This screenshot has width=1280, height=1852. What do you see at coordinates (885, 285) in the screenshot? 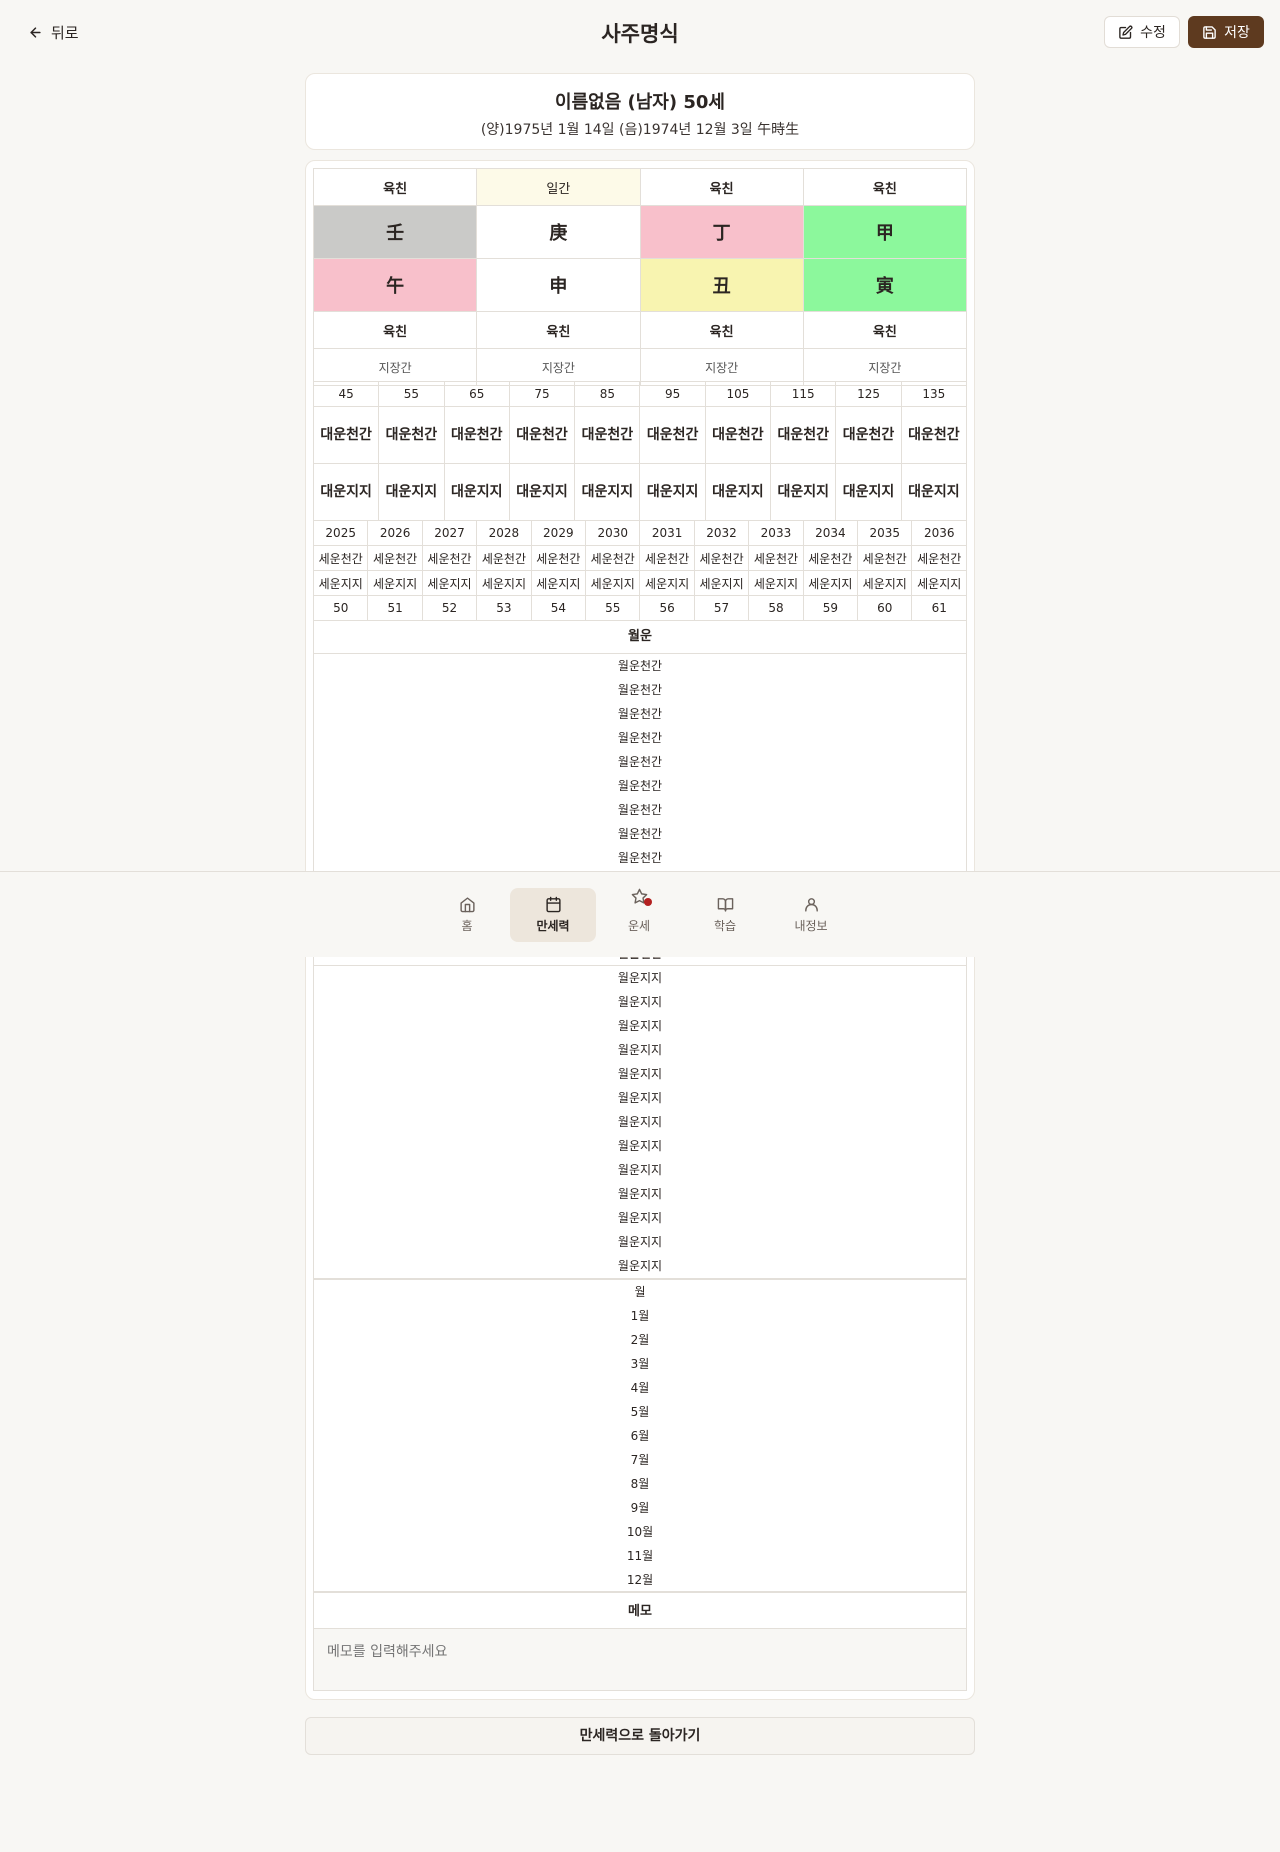
I see `earthly-branch: 寅` at bounding box center [885, 285].